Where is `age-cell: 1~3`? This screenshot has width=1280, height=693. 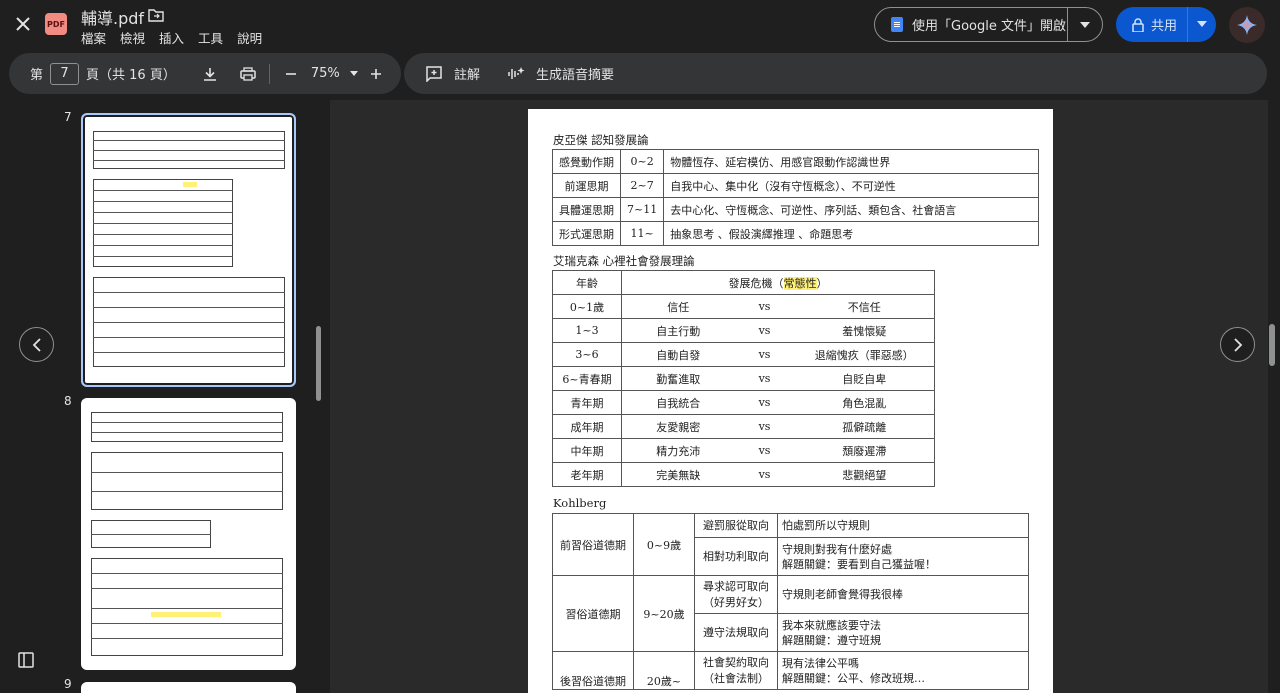 age-cell: 1~3 is located at coordinates (587, 330).